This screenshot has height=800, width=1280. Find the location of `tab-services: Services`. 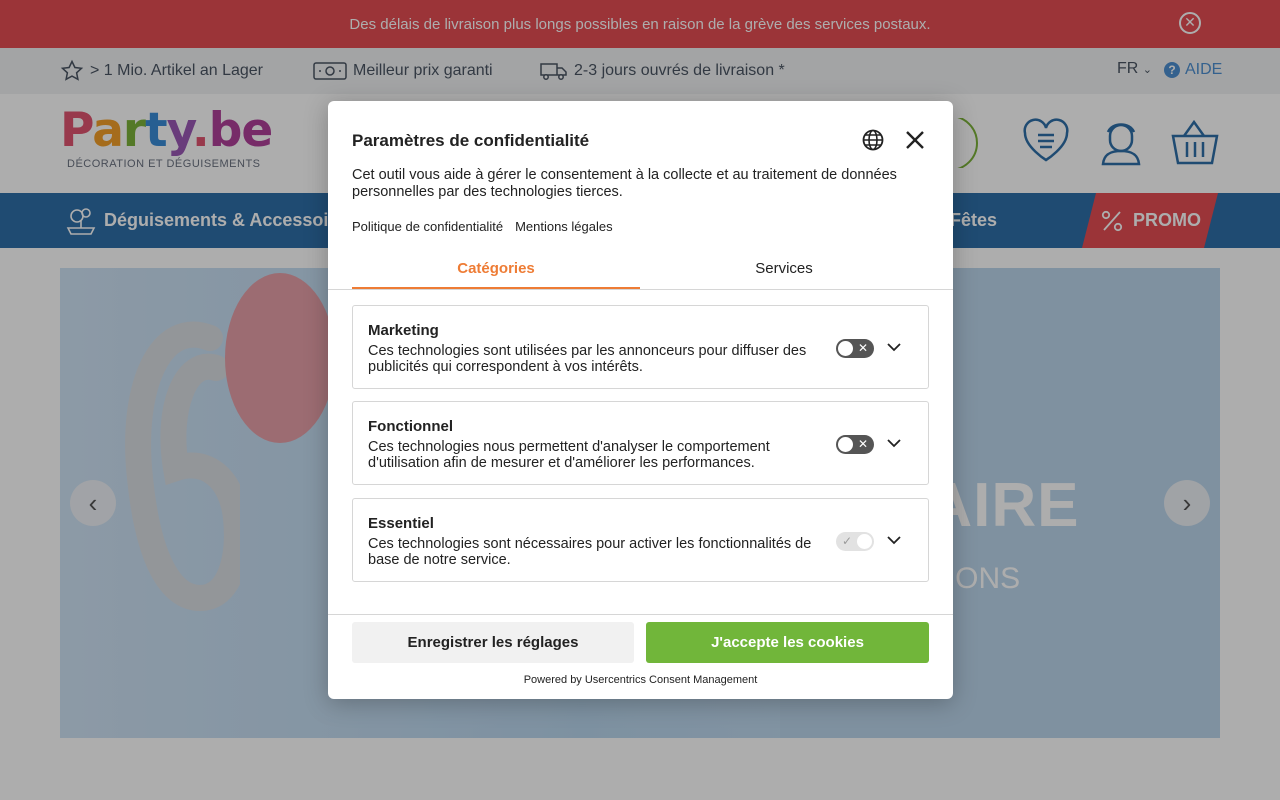

tab-services: Services is located at coordinates (784, 272).